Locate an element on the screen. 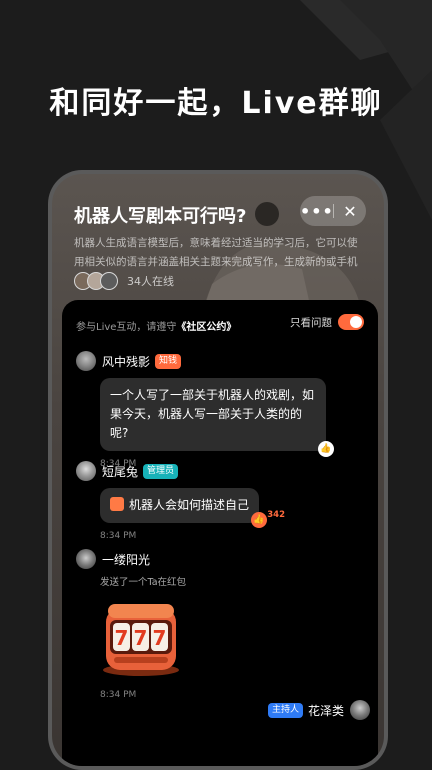  room-actions: ••• ✕ is located at coordinates (333, 211).